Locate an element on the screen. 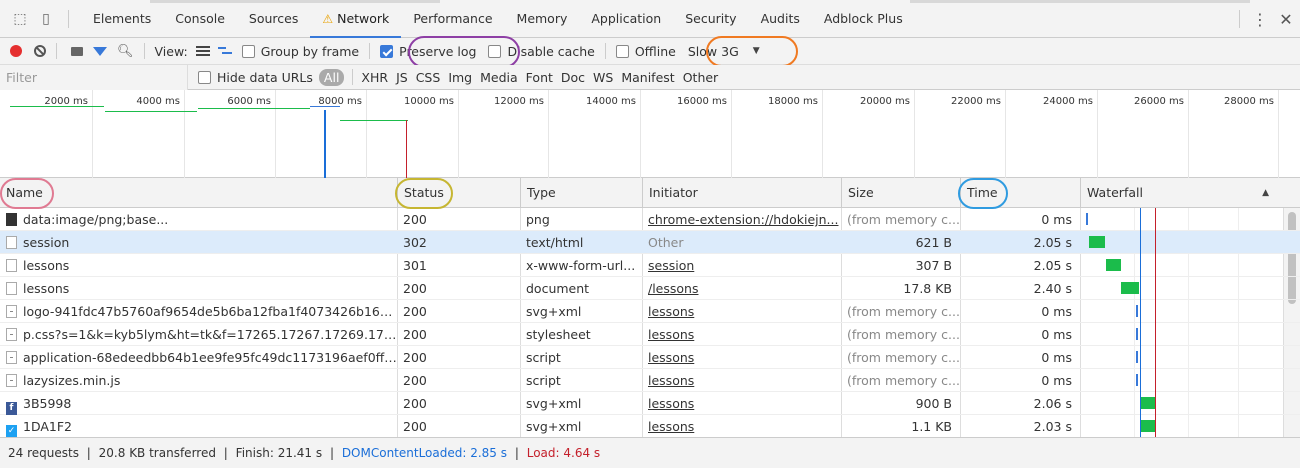 This screenshot has height=468, width=1300. request-initiator-text: session is located at coordinates (671, 265).